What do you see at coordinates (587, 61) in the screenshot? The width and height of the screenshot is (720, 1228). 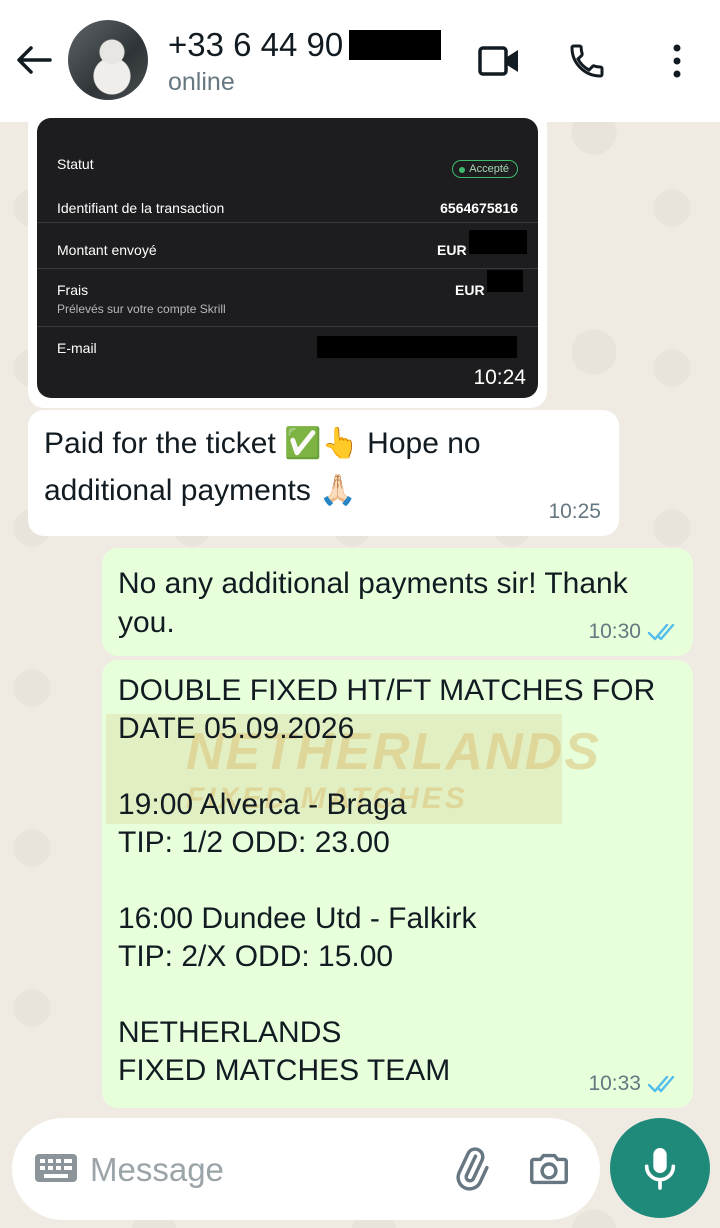 I see `phone-icon` at bounding box center [587, 61].